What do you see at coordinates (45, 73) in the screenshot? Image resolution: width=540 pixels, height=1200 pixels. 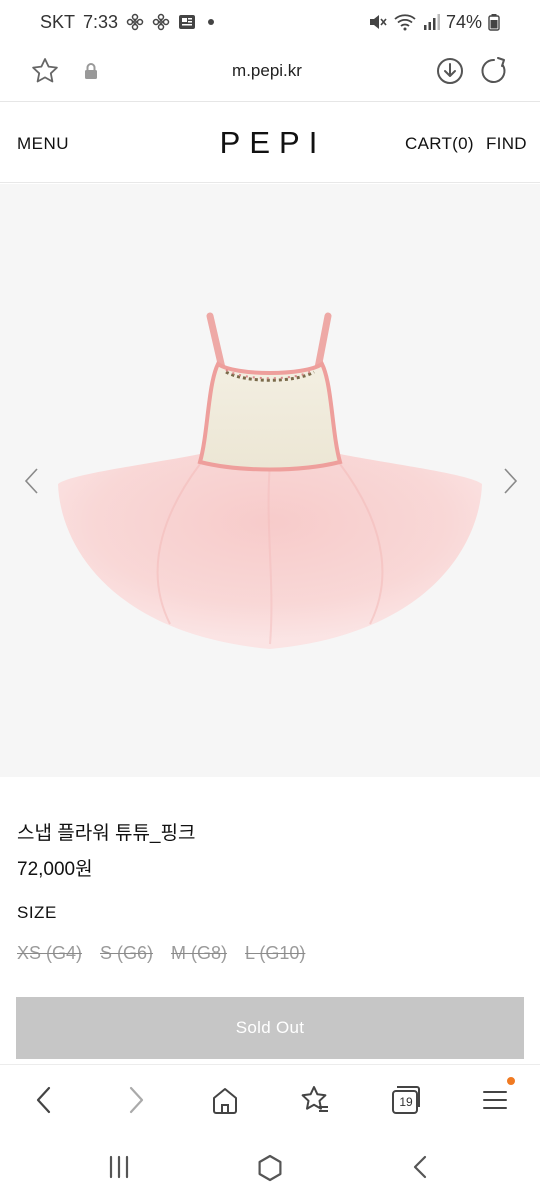 I see `star-icon` at bounding box center [45, 73].